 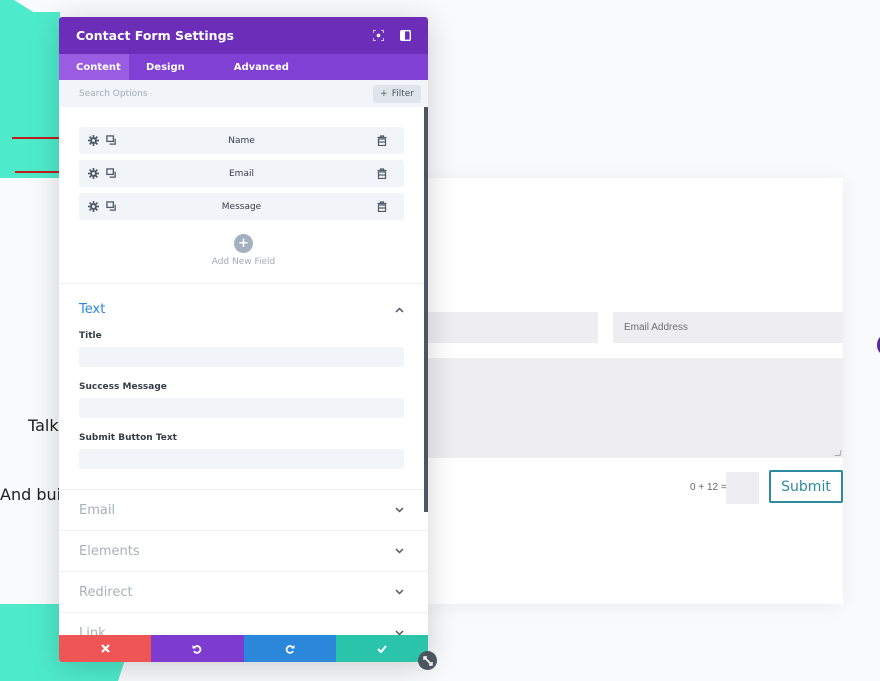 I want to click on filter-label: Filter, so click(x=402, y=93).